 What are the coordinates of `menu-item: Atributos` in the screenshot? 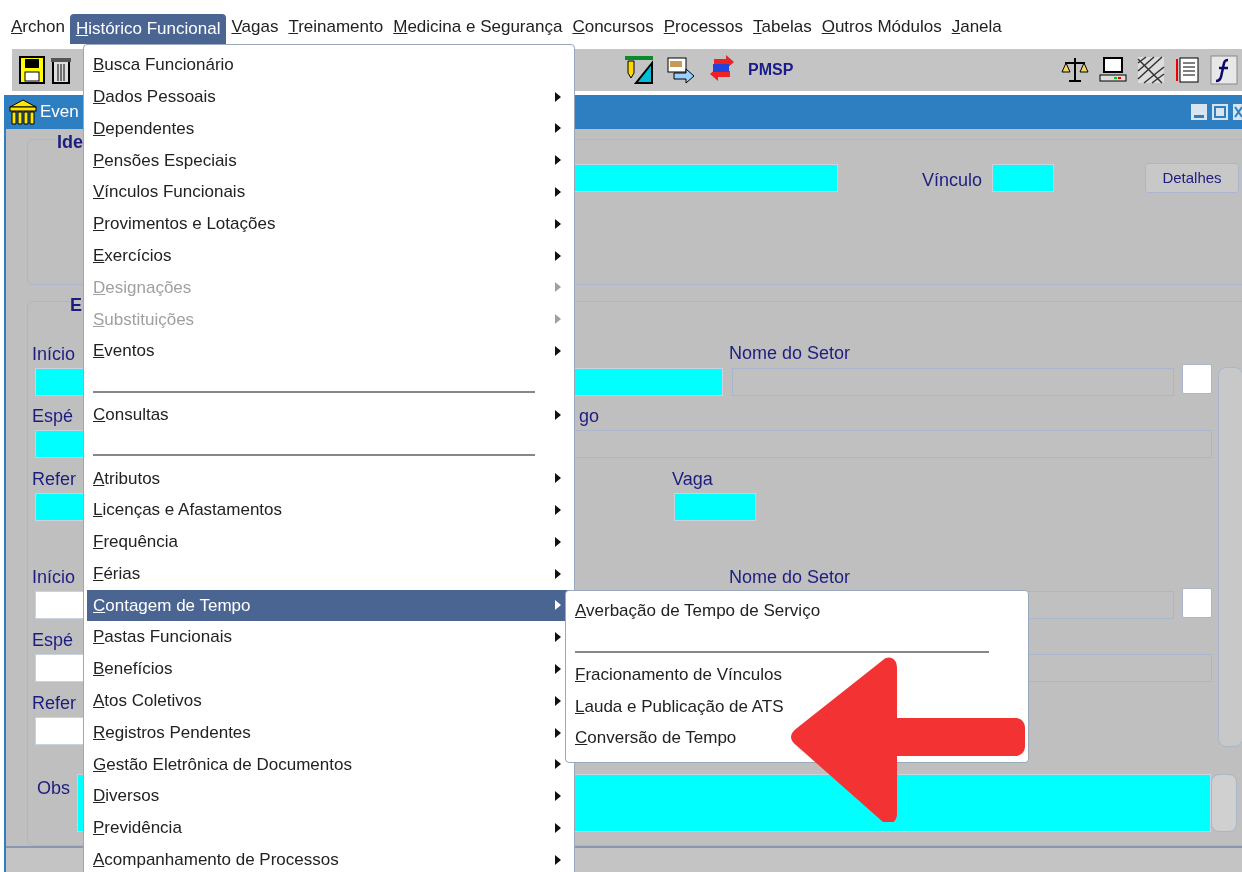 It's located at (329, 478).